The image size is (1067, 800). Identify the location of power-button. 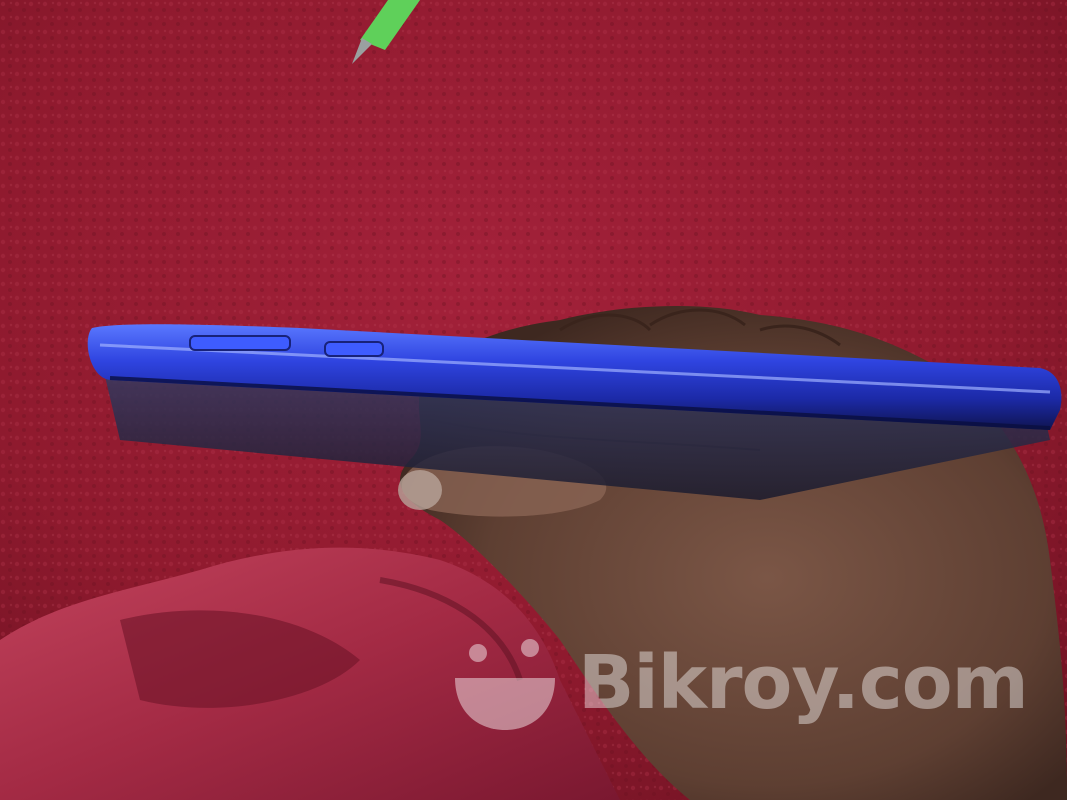
(354, 349).